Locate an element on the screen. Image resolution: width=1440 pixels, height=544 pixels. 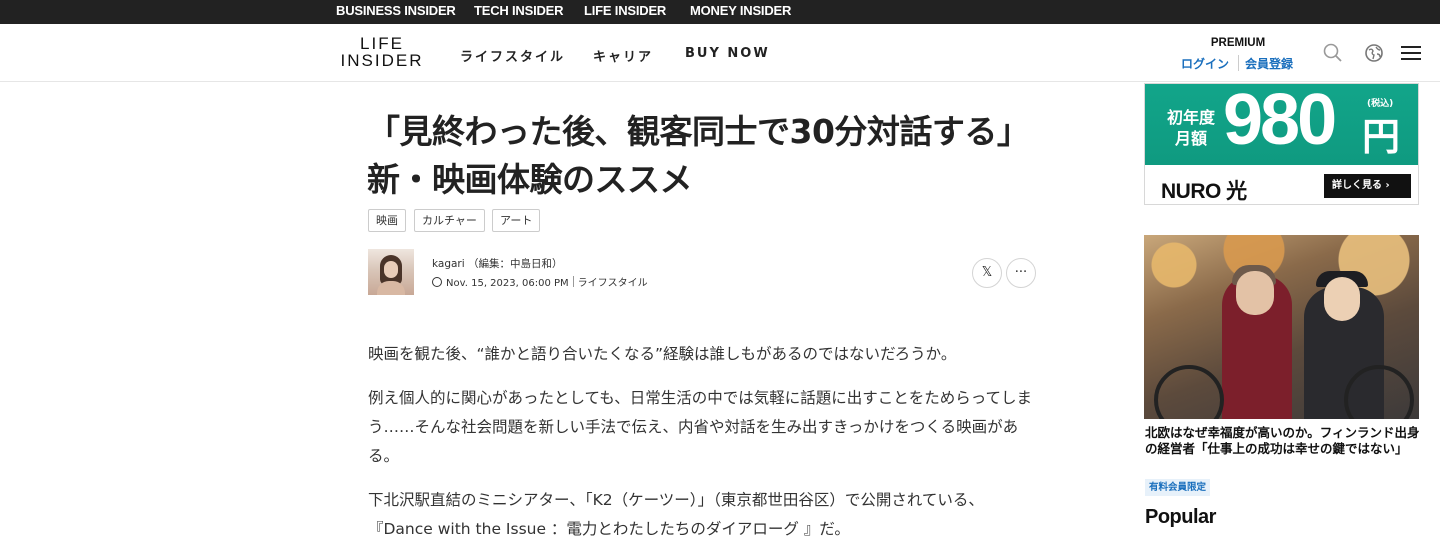
article-title-line-2: 新・映画体験のススメ is located at coordinates (530, 179).